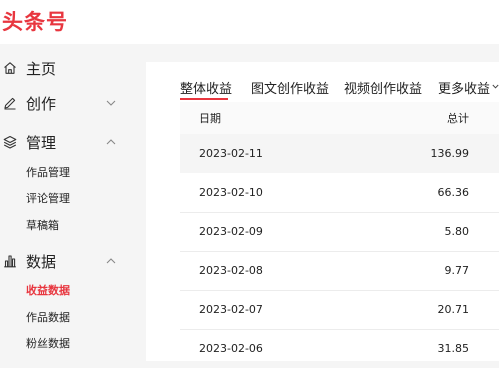 Image resolution: width=499 pixels, height=368 pixels. Describe the element at coordinates (458, 118) in the screenshot. I see `column-header-total: 总计` at that location.